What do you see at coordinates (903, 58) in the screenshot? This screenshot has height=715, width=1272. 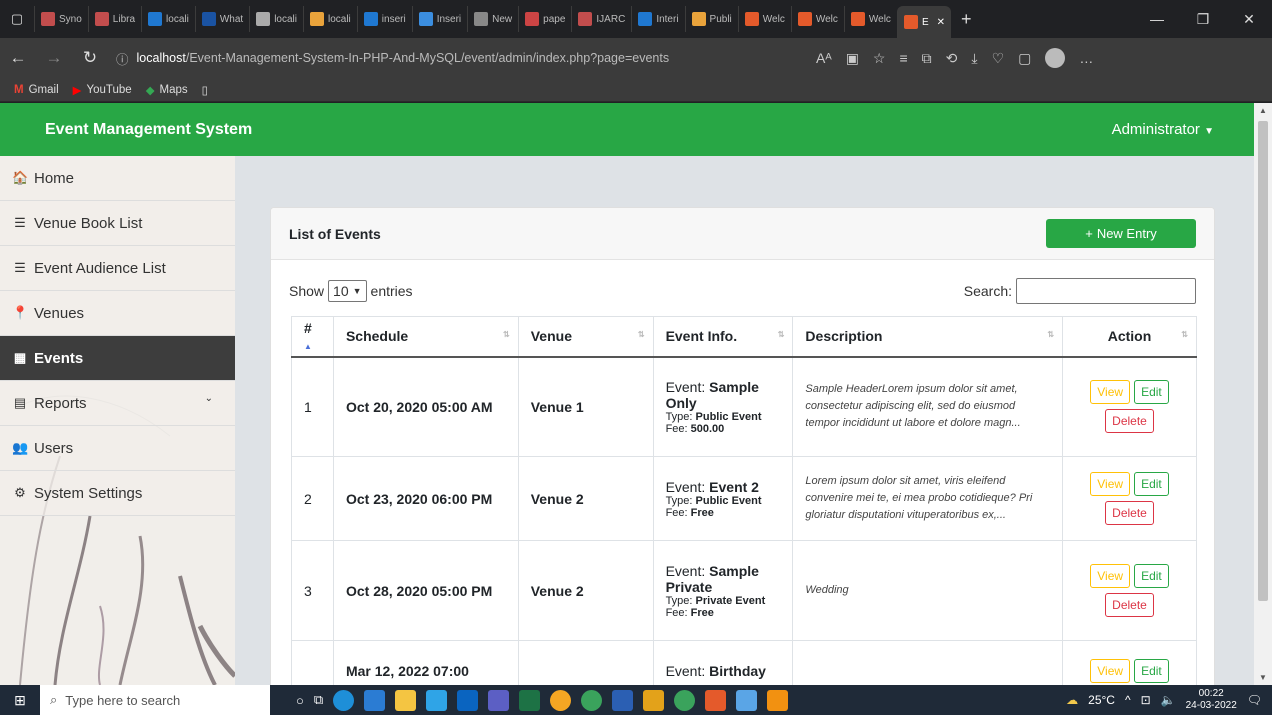 I see `favorites-icon: ≡` at bounding box center [903, 58].